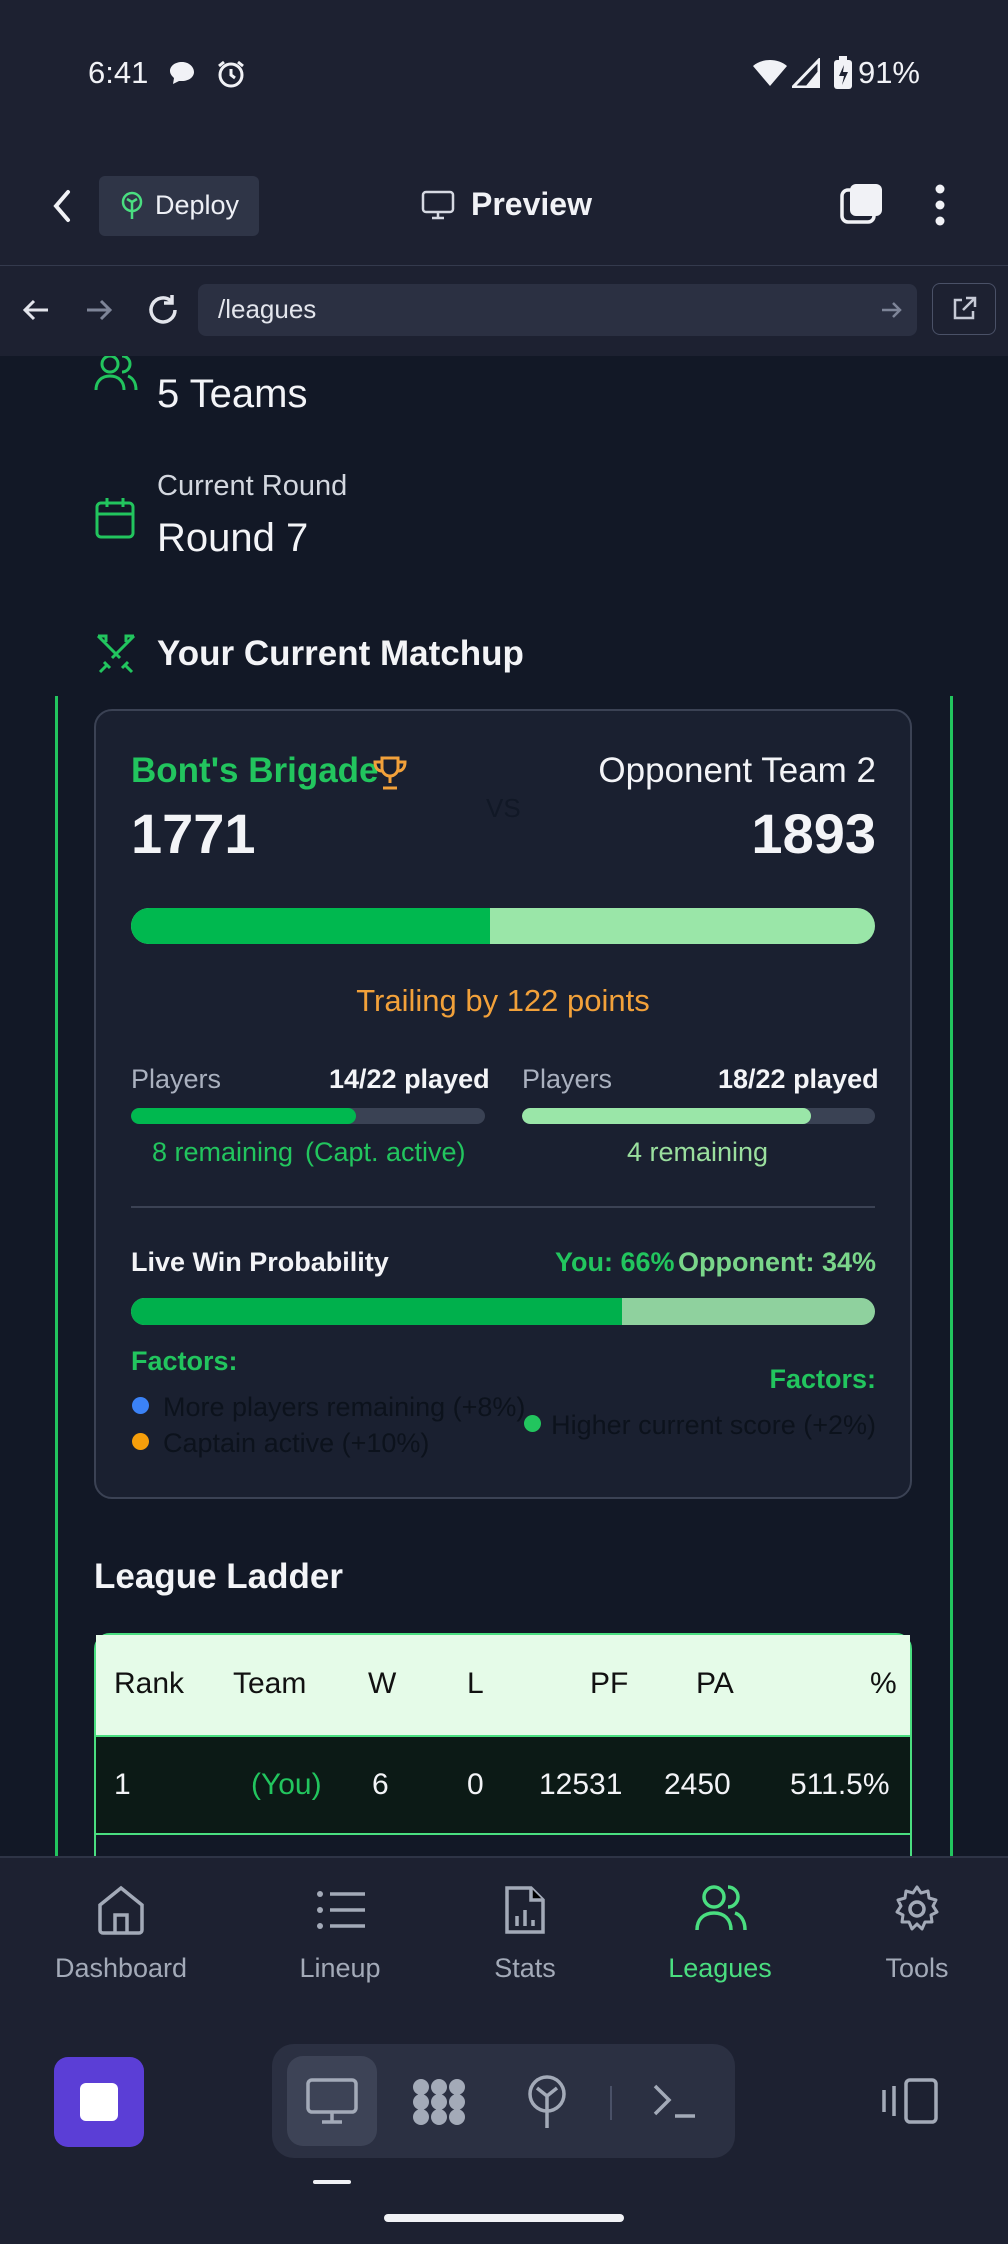  I want to click on factor-dot-green, so click(532, 1423).